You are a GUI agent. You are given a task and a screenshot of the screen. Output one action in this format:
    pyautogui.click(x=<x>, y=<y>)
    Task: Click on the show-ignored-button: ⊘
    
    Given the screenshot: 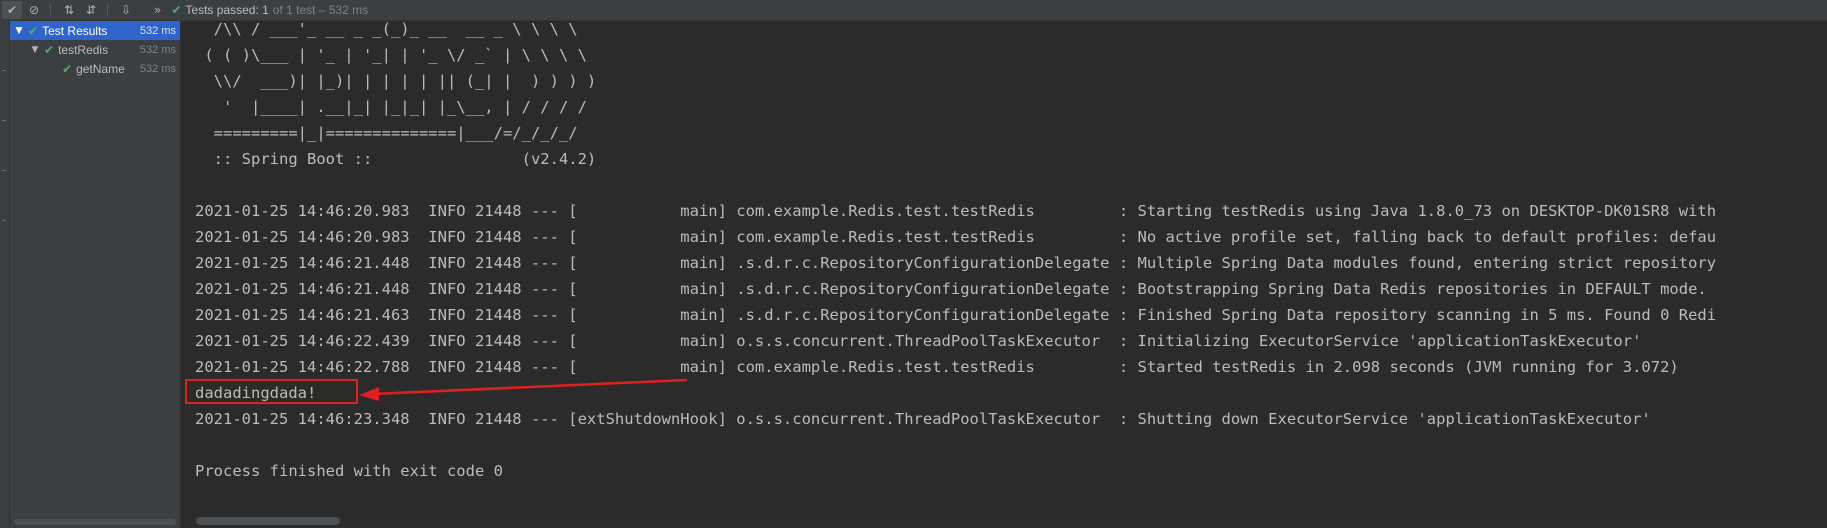 What is the action you would take?
    pyautogui.click(x=34, y=10)
    